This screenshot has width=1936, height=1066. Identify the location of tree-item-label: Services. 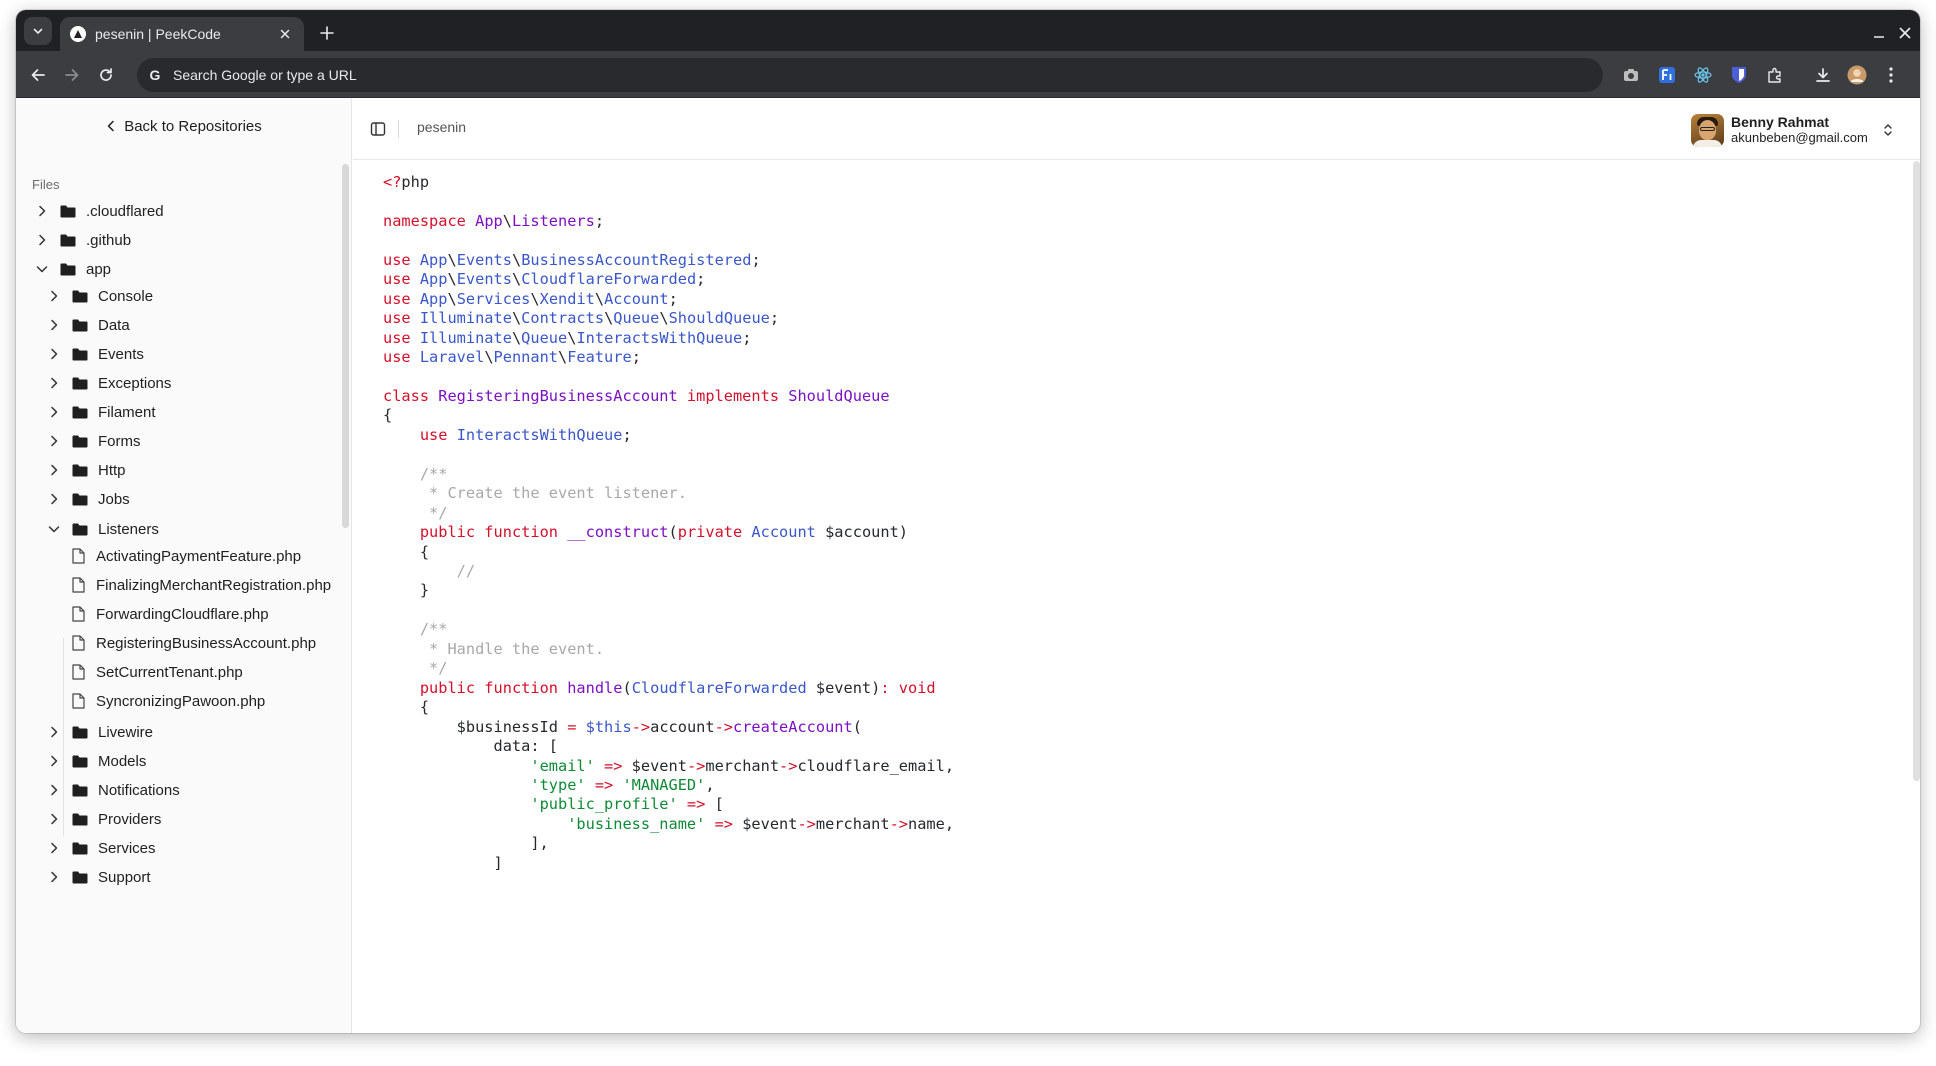
(127, 848).